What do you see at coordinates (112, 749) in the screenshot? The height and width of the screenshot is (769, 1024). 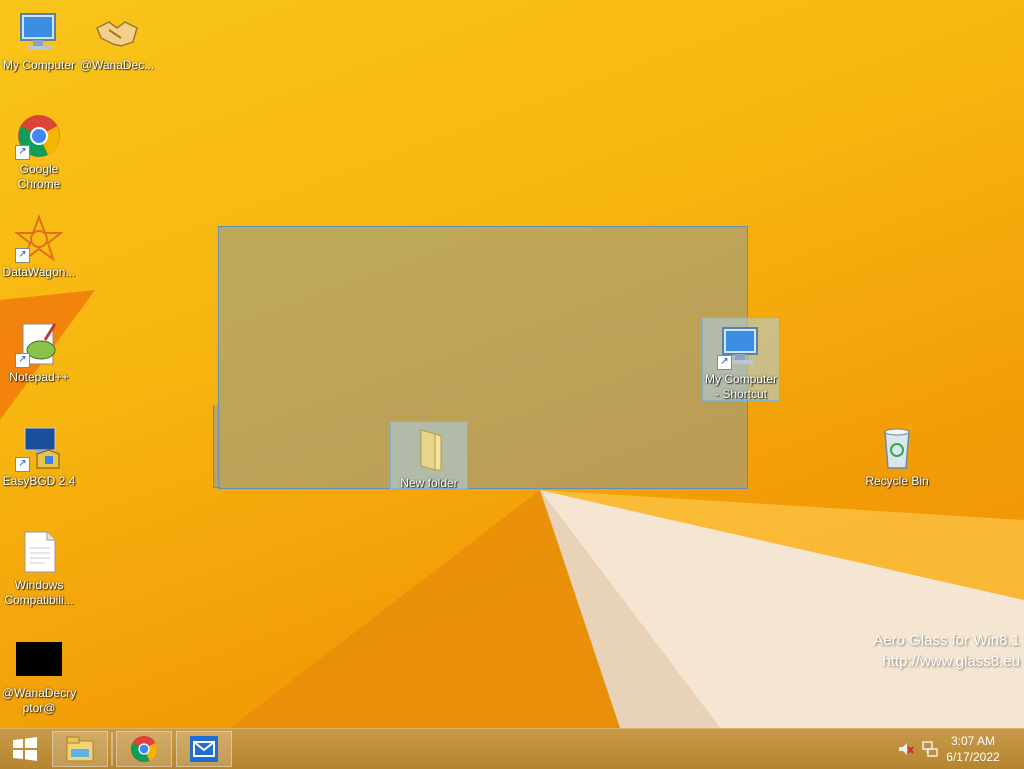 I see `taskbar-separator` at bounding box center [112, 749].